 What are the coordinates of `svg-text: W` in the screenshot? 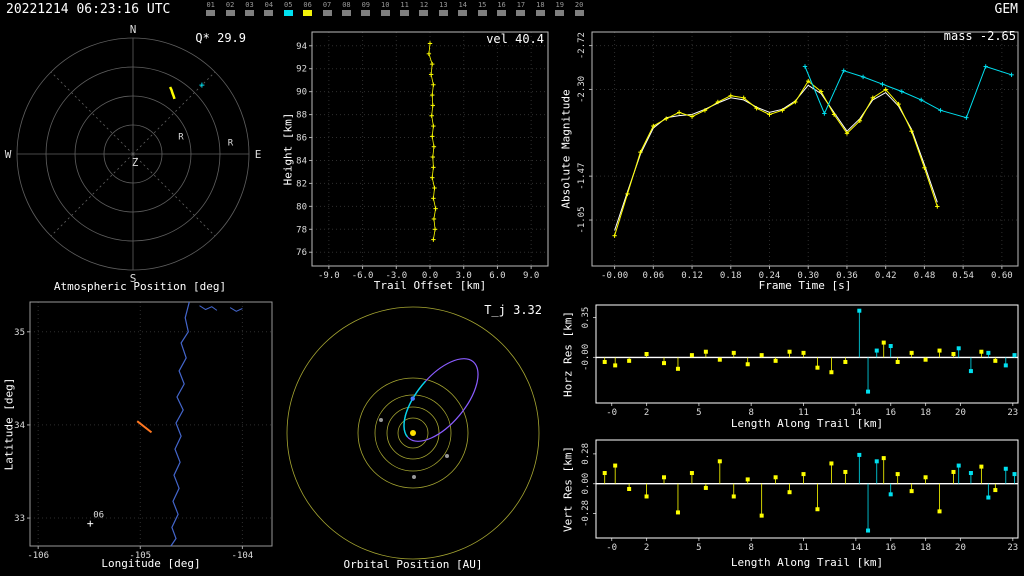 It's located at (8, 154).